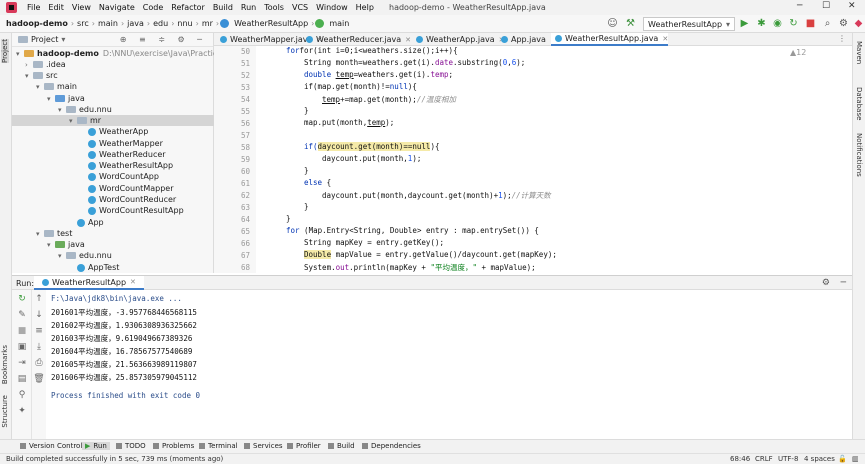 The width and height of the screenshot is (865, 464). Describe the element at coordinates (22, 363) in the screenshot. I see `exit-icon: ⇥` at that location.